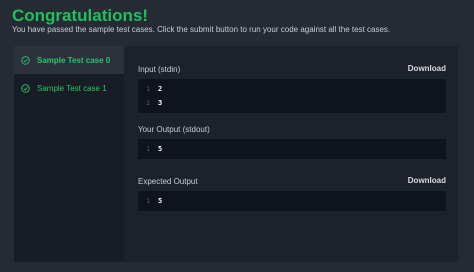 The width and height of the screenshot is (474, 272). What do you see at coordinates (148, 103) in the screenshot?
I see `line-number: 2` at bounding box center [148, 103].